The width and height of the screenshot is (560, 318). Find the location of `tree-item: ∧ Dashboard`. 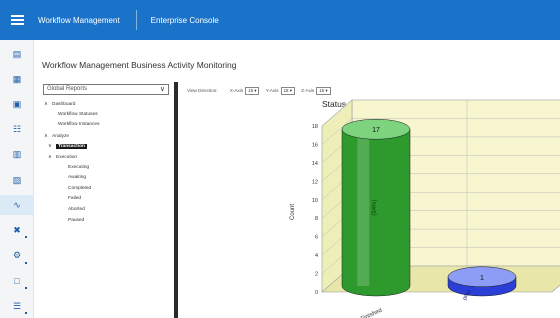

tree-item: ∧ Dashboard is located at coordinates (59, 104).